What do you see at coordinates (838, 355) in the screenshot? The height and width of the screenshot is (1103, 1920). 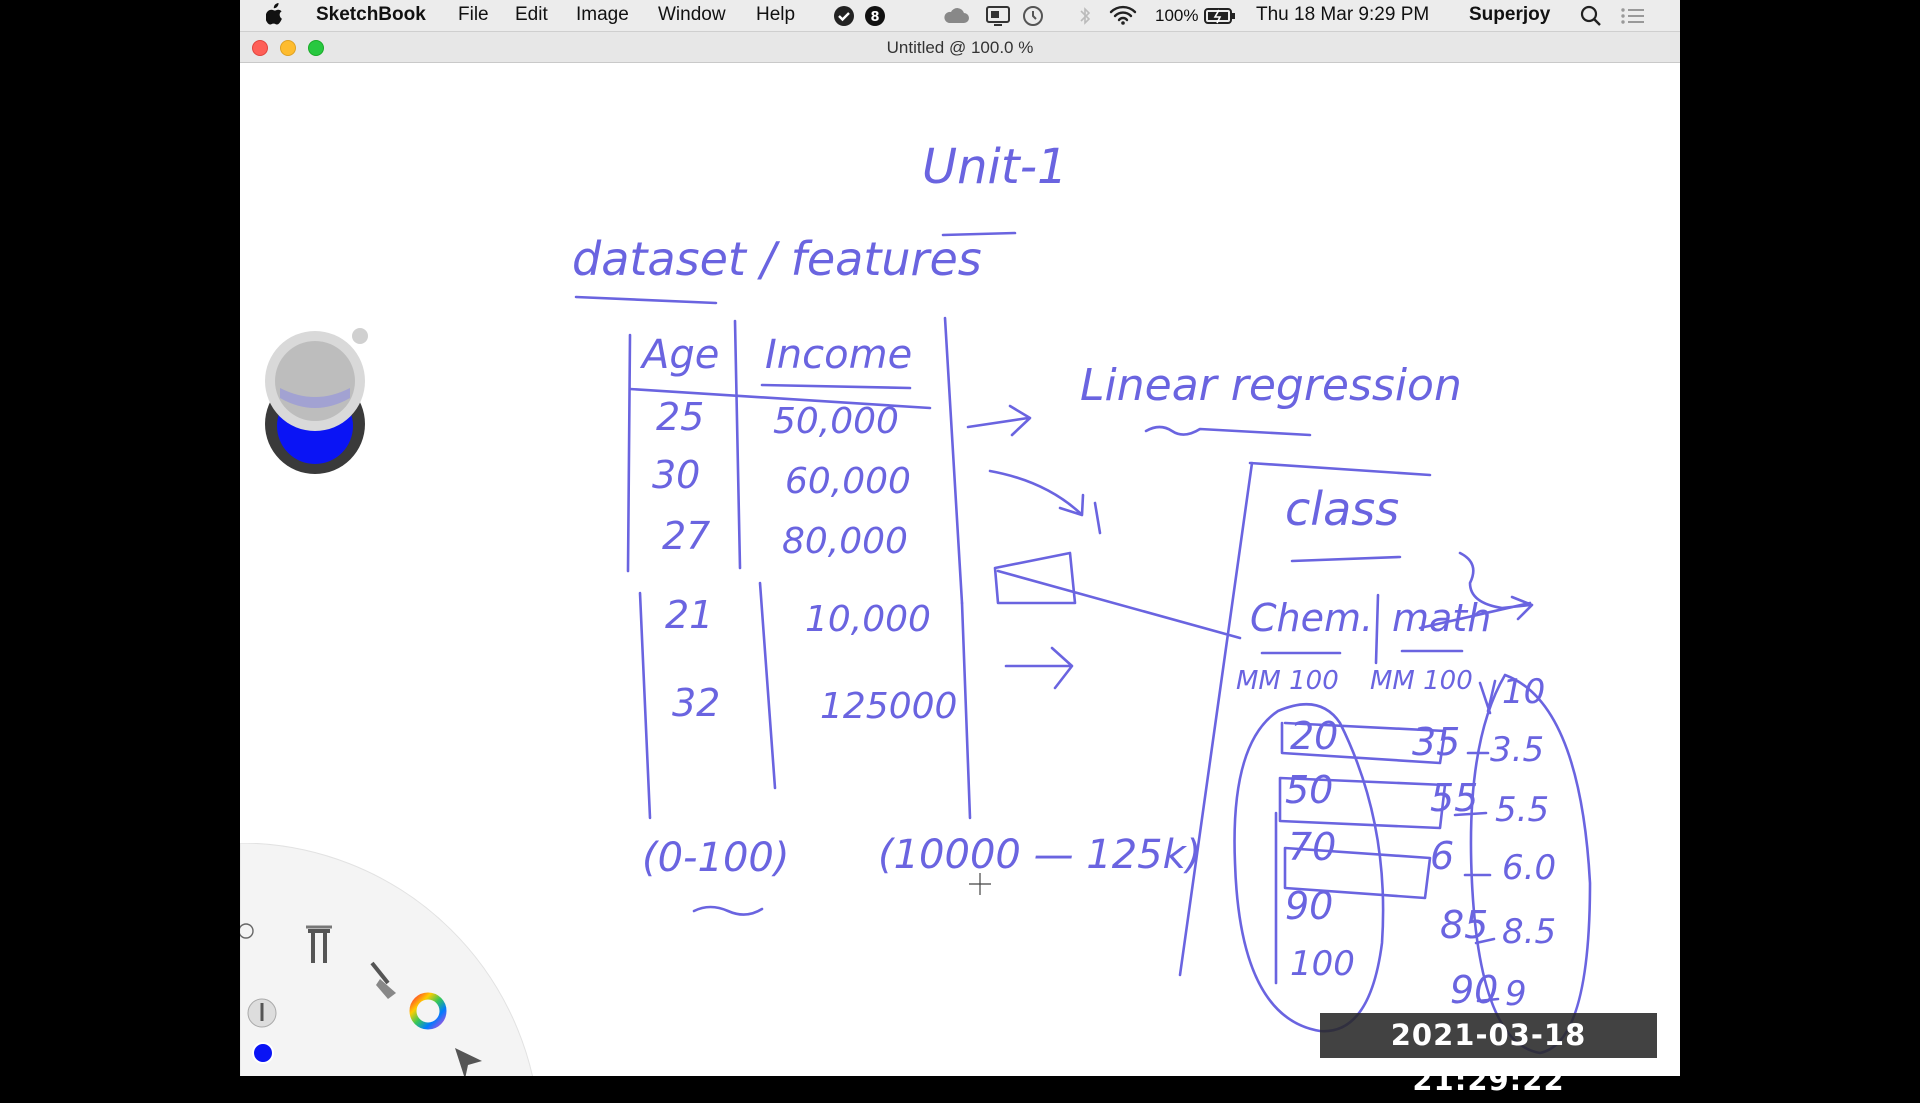 I see `table-header-income: Income` at bounding box center [838, 355].